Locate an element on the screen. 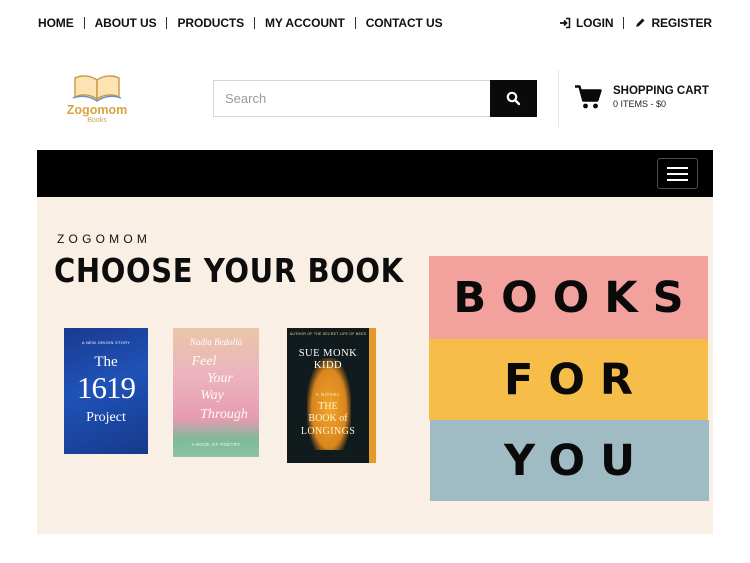 The width and height of the screenshot is (750, 563). register-link: REGISTER is located at coordinates (673, 23).